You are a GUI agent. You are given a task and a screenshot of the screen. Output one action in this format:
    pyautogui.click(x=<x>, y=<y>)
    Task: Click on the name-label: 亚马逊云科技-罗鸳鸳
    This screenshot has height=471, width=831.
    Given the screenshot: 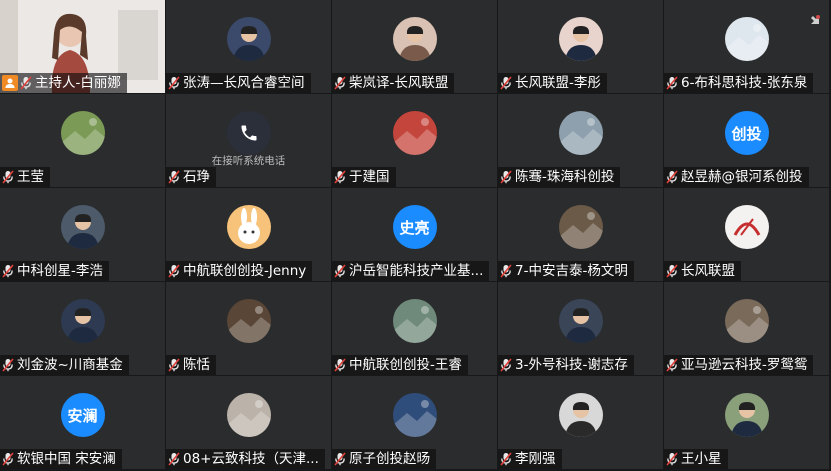 What is the action you would take?
    pyautogui.click(x=739, y=365)
    